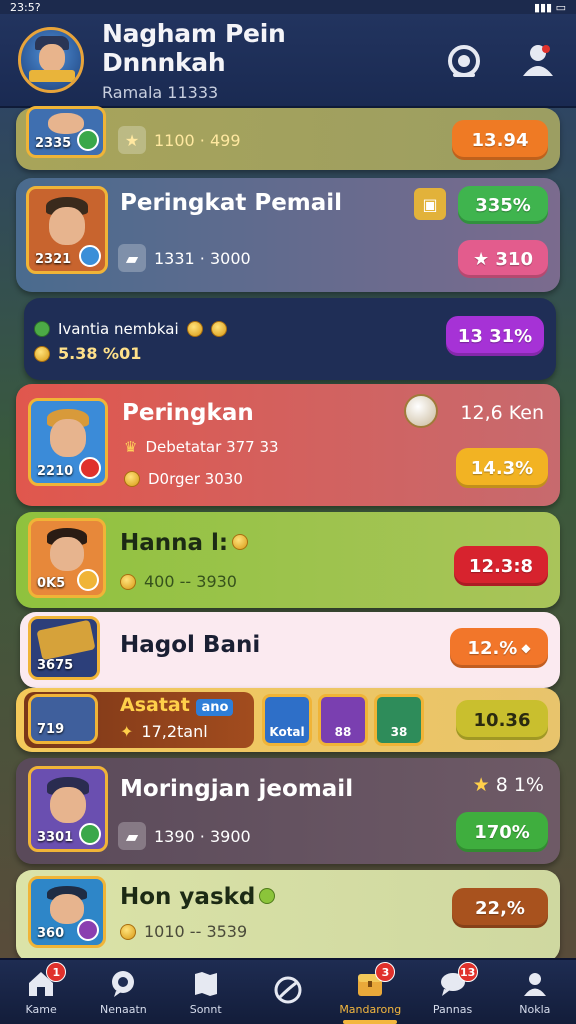  What do you see at coordinates (288, 61) in the screenshot?
I see `app-header: Nagham Pein Dnnnkah Ramala 11333` at bounding box center [288, 61].